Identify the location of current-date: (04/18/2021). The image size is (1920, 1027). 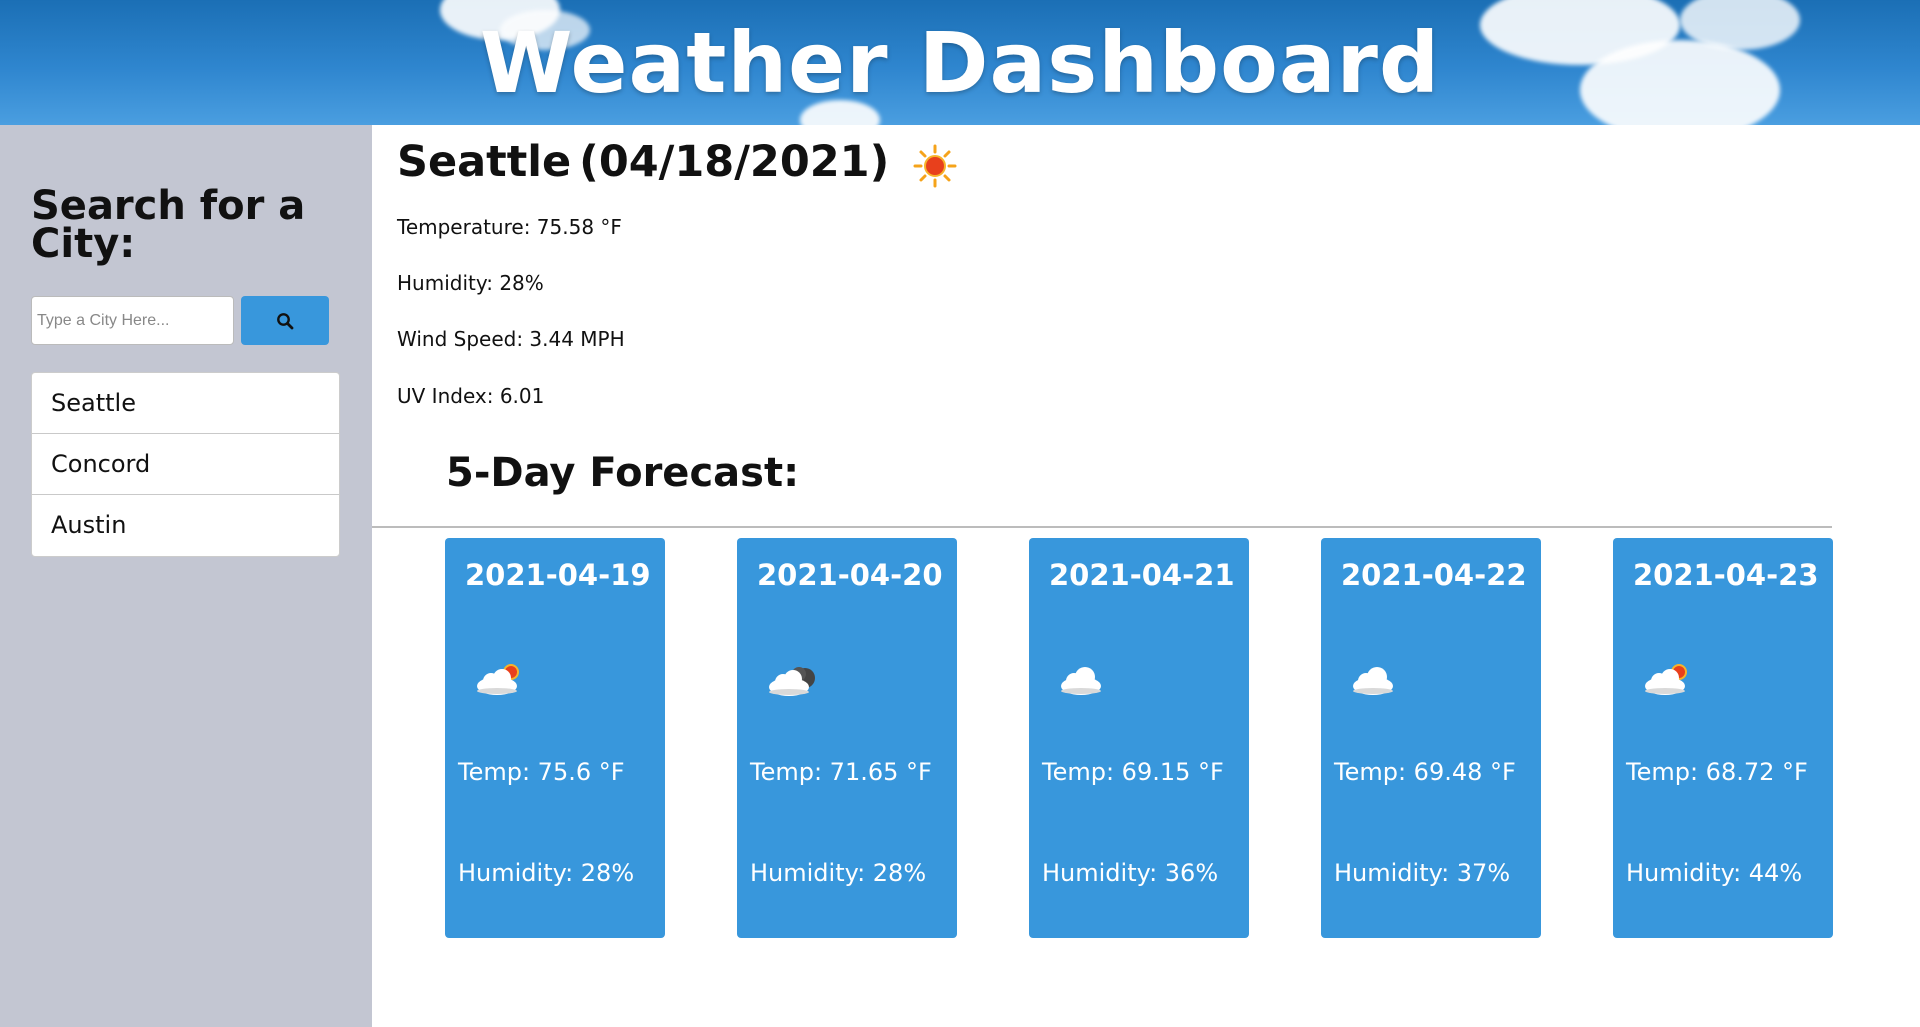
(734, 162).